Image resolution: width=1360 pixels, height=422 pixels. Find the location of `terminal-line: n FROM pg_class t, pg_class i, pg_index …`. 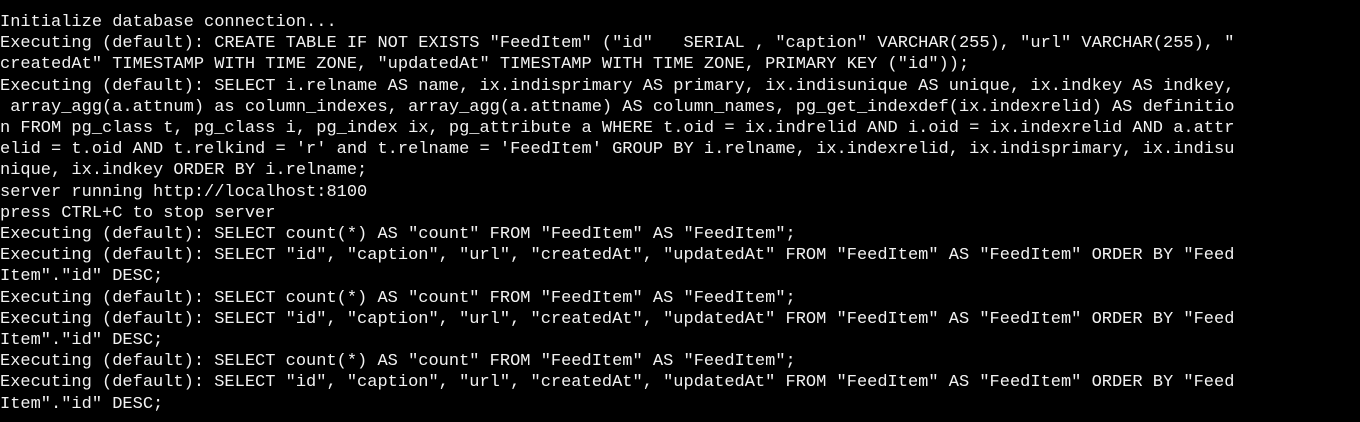

terminal-line: n FROM pg_class t, pg_class i, pg_index … is located at coordinates (617, 129).